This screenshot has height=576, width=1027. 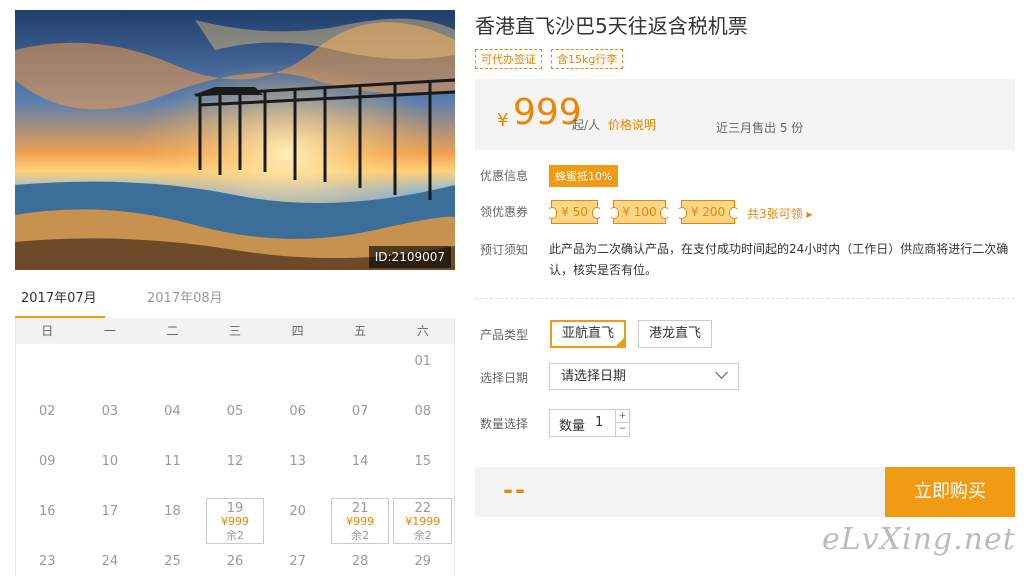 I want to click on calendar-day: 03, so click(x=110, y=421).